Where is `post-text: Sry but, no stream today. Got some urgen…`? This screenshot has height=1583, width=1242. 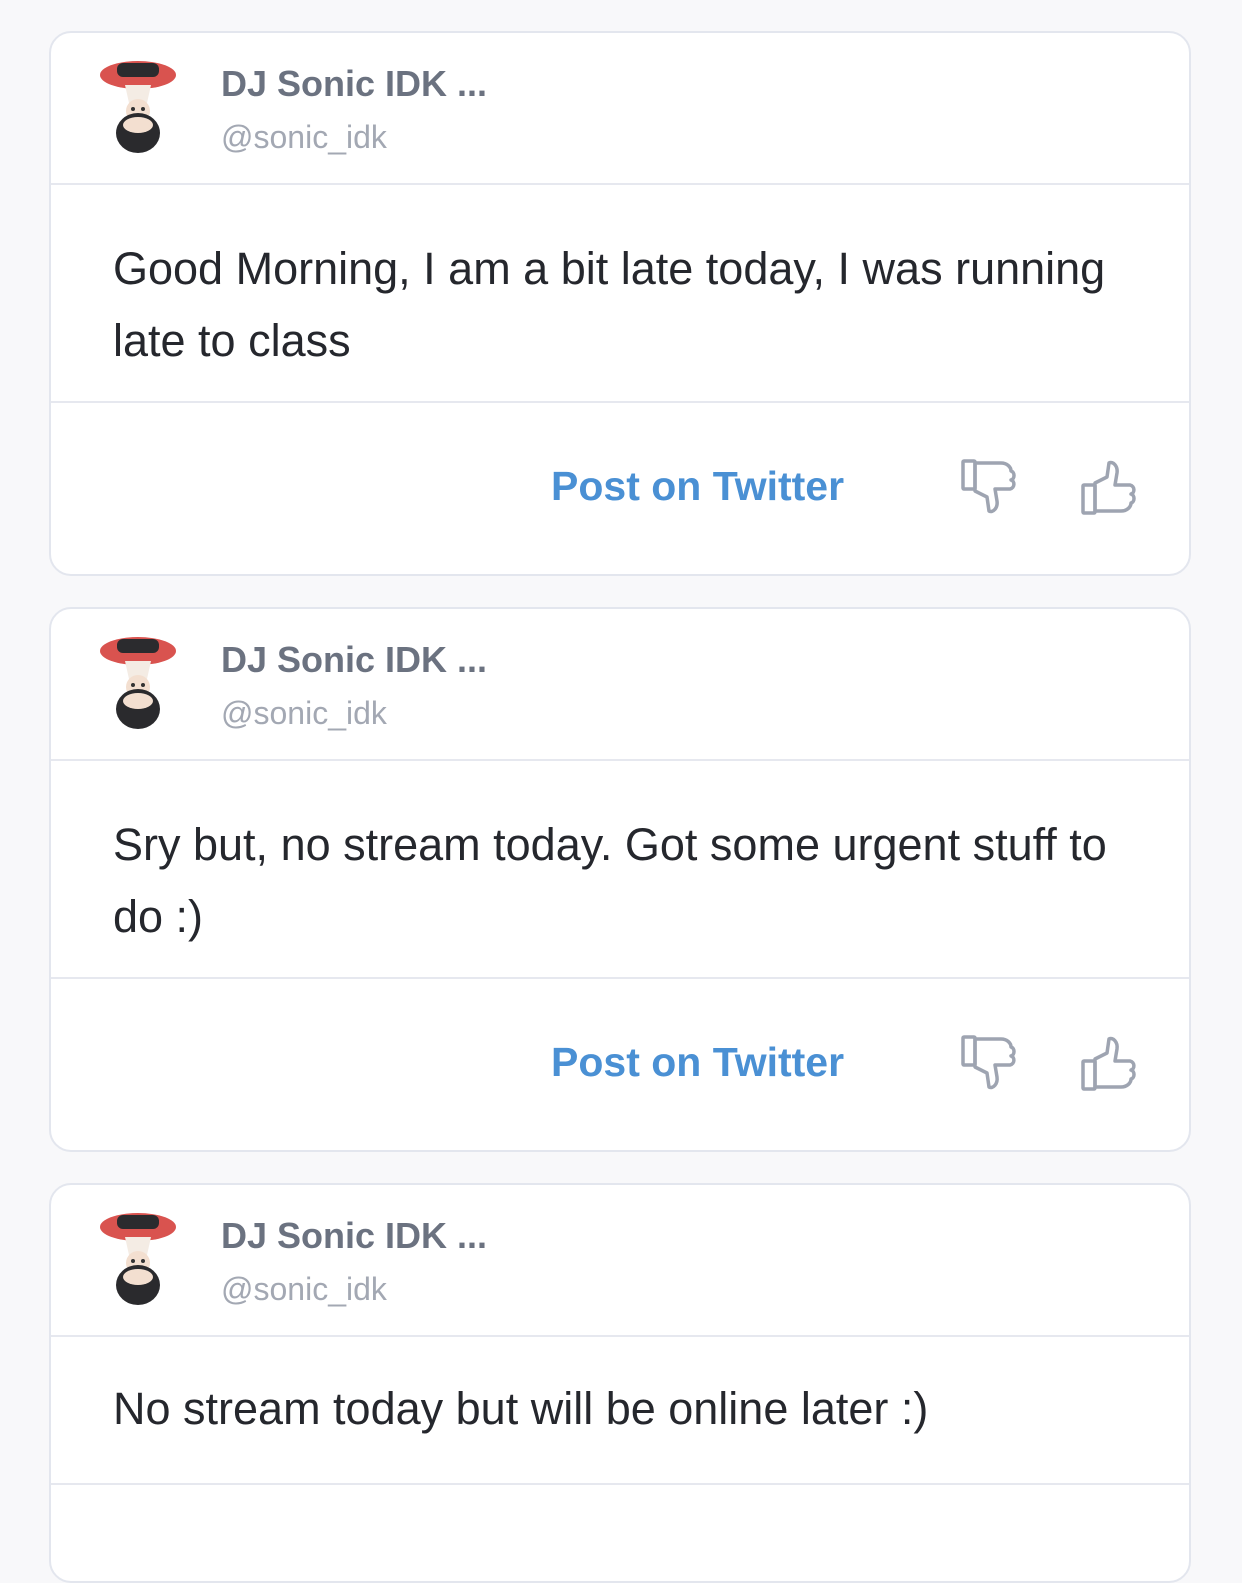
post-text: Sry but, no stream today. Got some urgen… is located at coordinates (620, 870).